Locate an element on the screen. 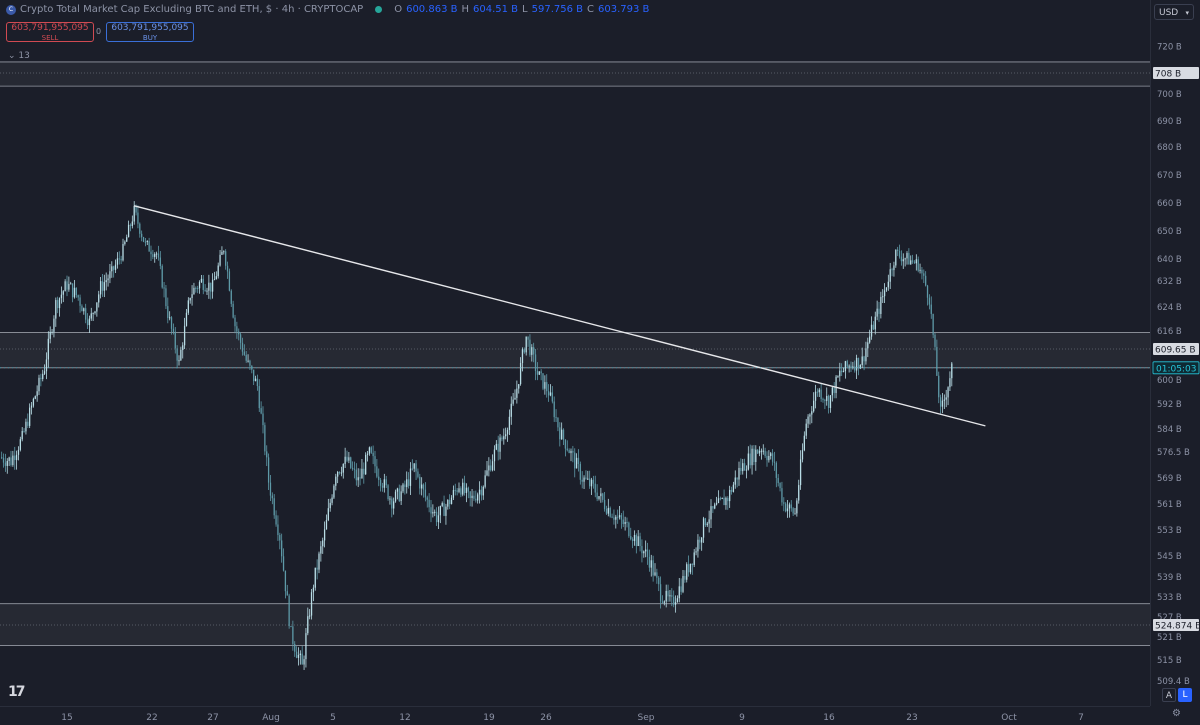 The image size is (1200, 725). buy-button: 603,791,955,095 BUY is located at coordinates (150, 32).